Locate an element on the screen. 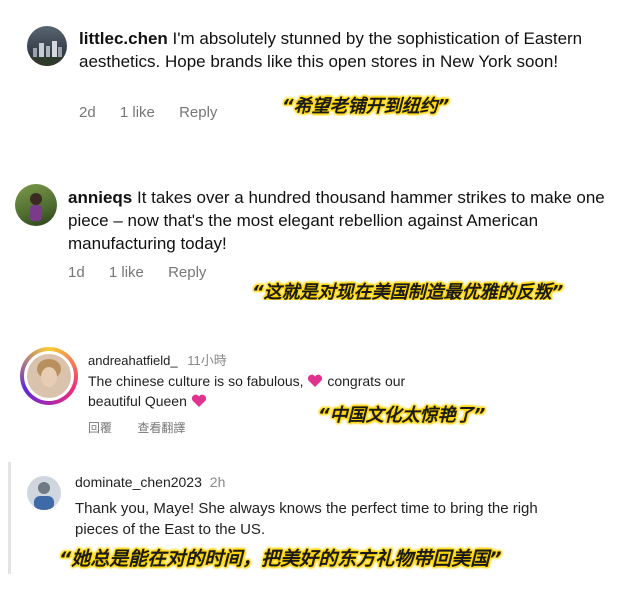 The height and width of the screenshot is (595, 640). caption: “她总是能在对的时间，把美好的东方礼物带回美国” is located at coordinates (280, 559).